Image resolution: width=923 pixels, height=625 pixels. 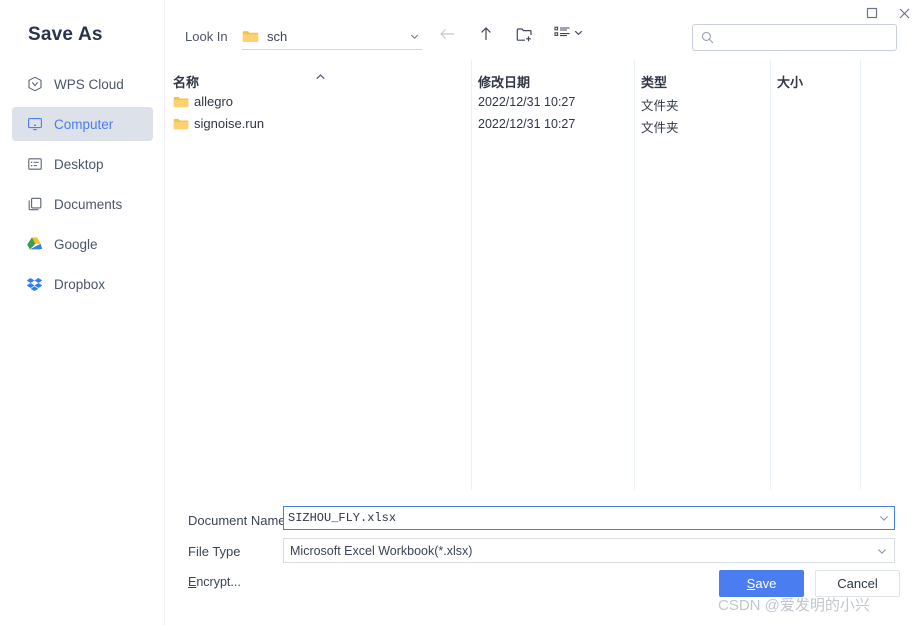 I want to click on new-folder-icon, so click(x=525, y=34).